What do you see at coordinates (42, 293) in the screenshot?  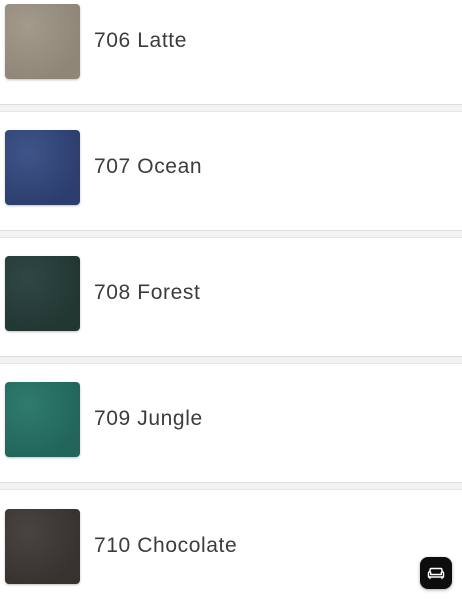 I see `swatch-image-forest` at bounding box center [42, 293].